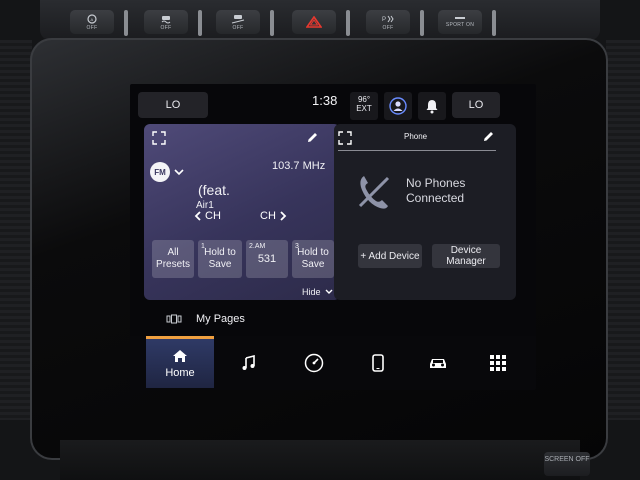  What do you see at coordinates (425, 212) in the screenshot?
I see `phone-card: Phone No Phones Connected` at bounding box center [425, 212].